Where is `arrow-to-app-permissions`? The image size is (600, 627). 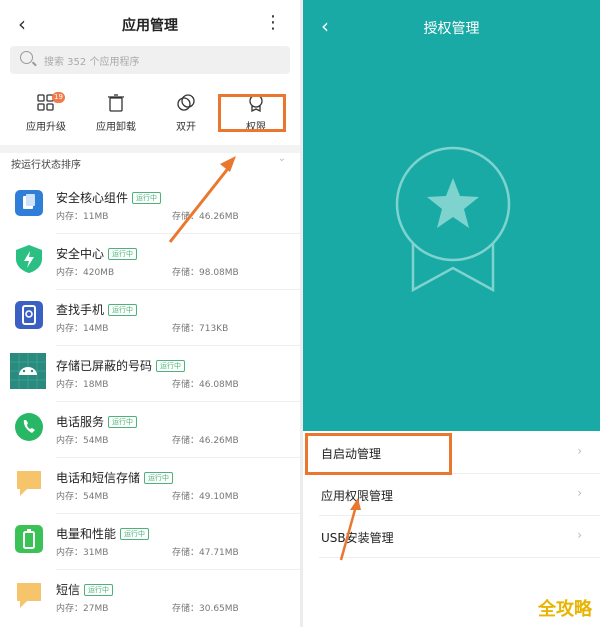 arrow-to-app-permissions is located at coordinates (348, 533).